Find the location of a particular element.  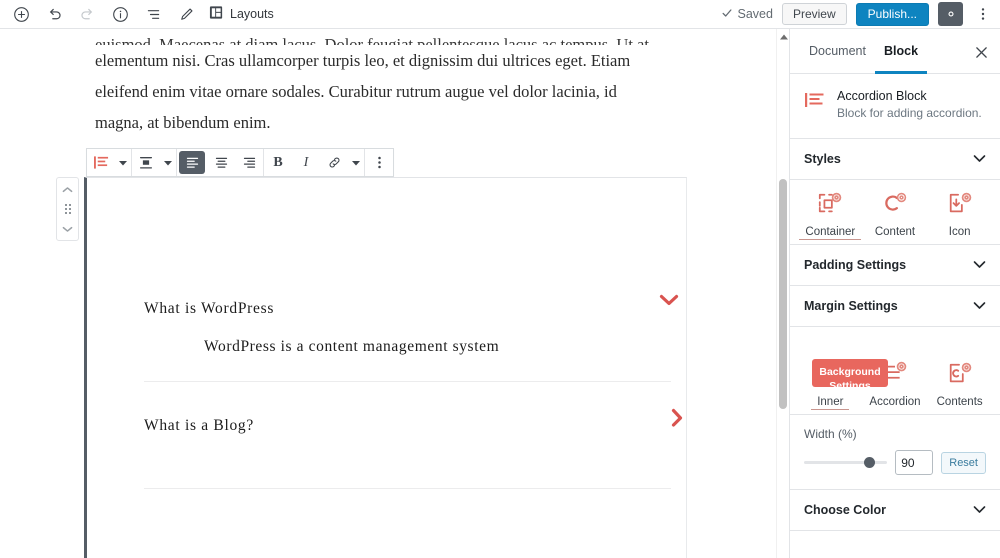

icon-gear-icon is located at coordinates (960, 206).